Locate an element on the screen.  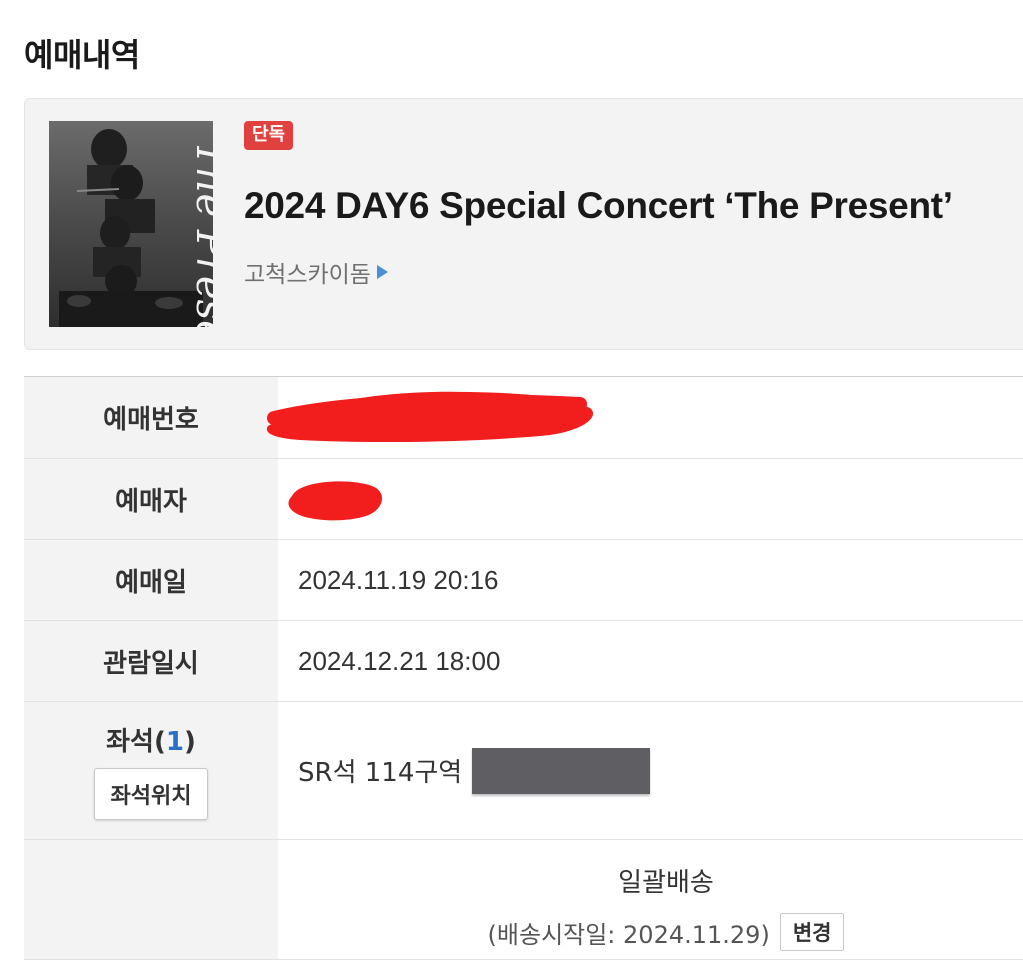
exclusive-badge: 단독 is located at coordinates (269, 135).